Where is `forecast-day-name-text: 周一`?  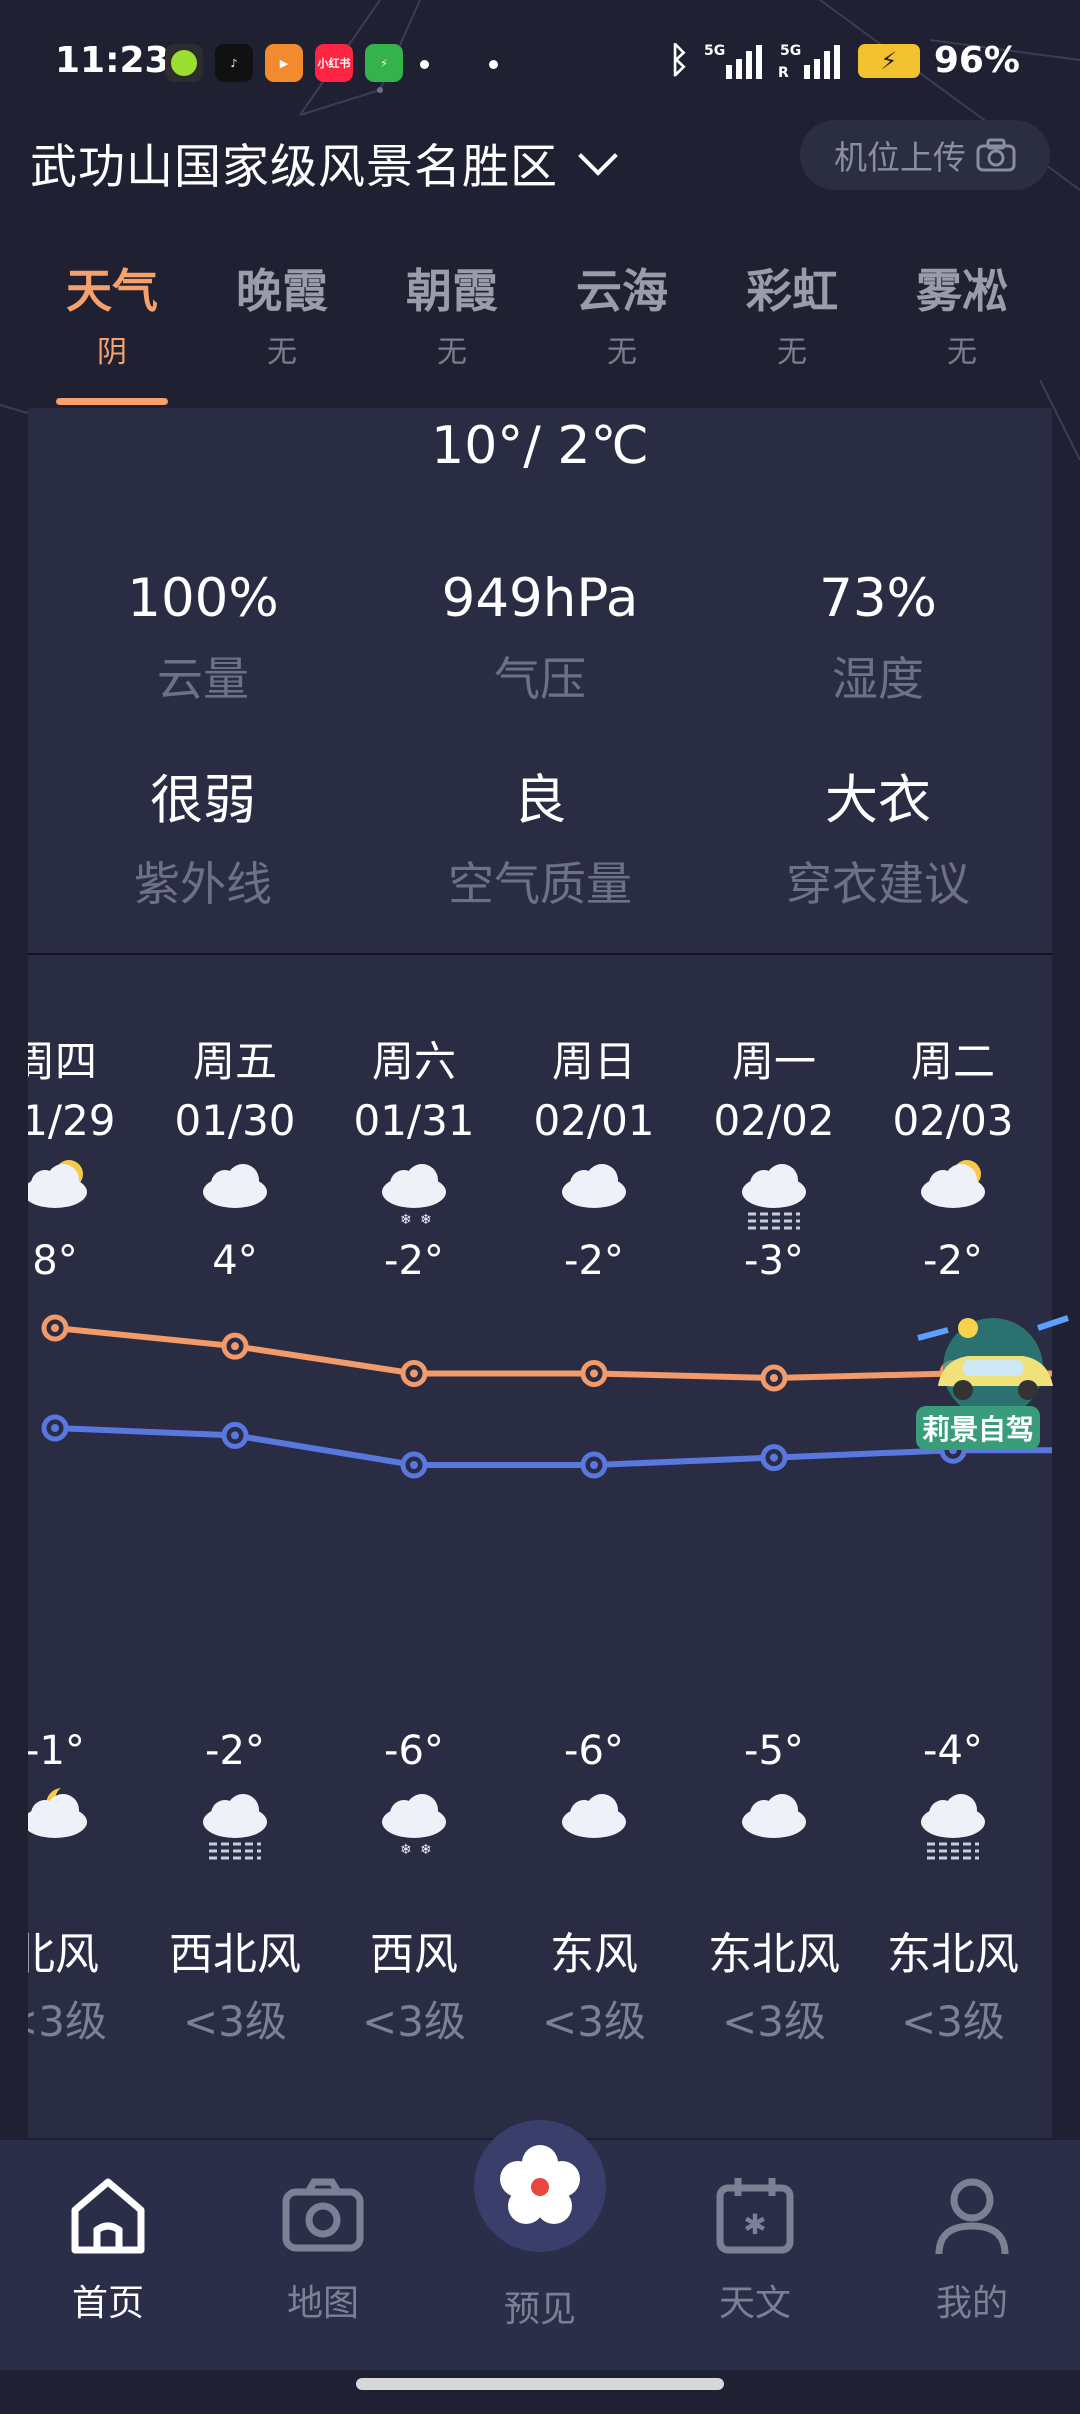 forecast-day-name-text: 周一 is located at coordinates (773, 1061).